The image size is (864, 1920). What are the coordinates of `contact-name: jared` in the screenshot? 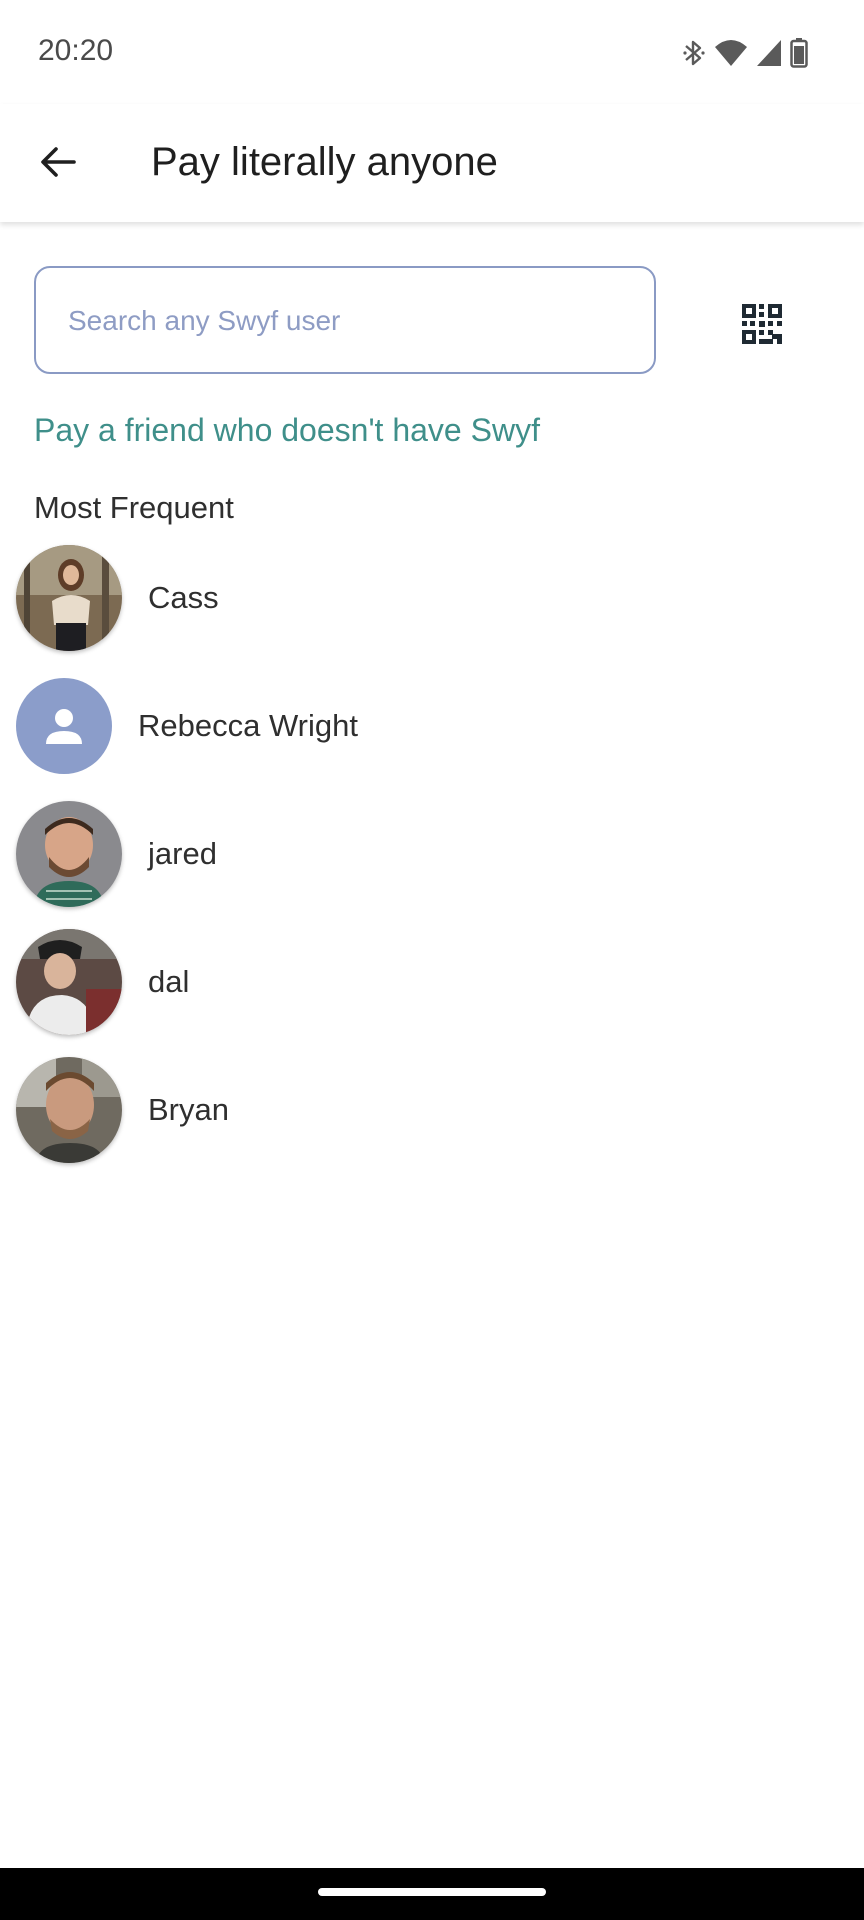 It's located at (182, 853).